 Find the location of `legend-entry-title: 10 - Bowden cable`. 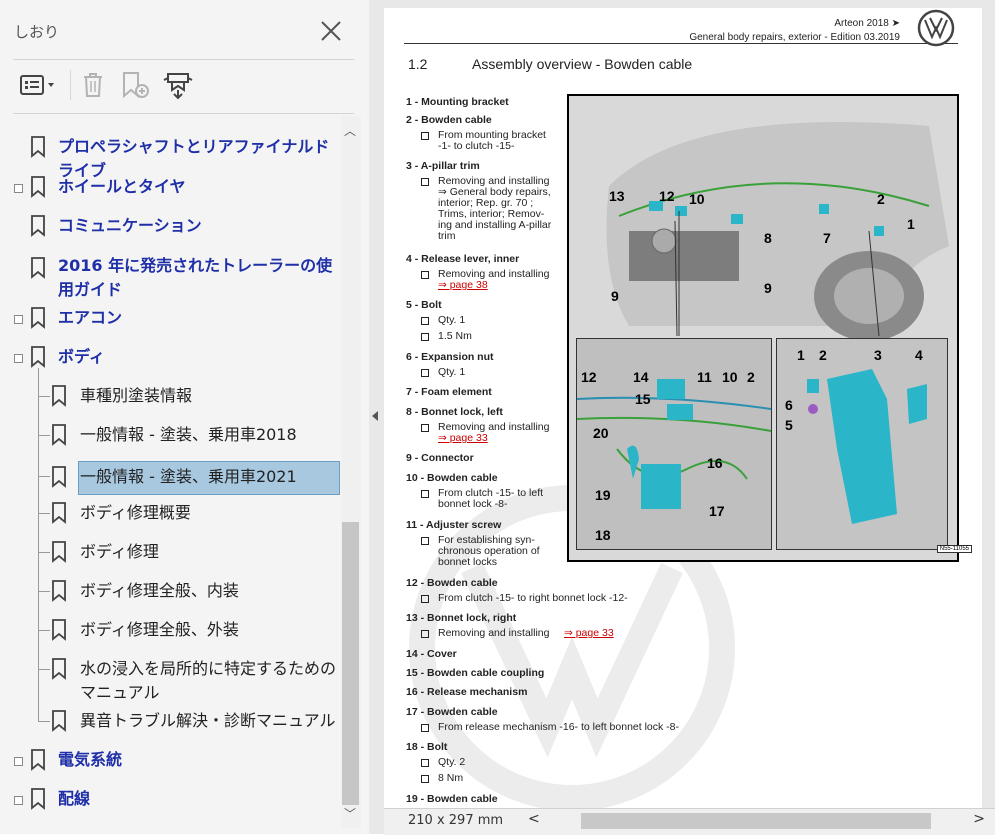

legend-entry-title: 10 - Bowden cable is located at coordinates (452, 478).